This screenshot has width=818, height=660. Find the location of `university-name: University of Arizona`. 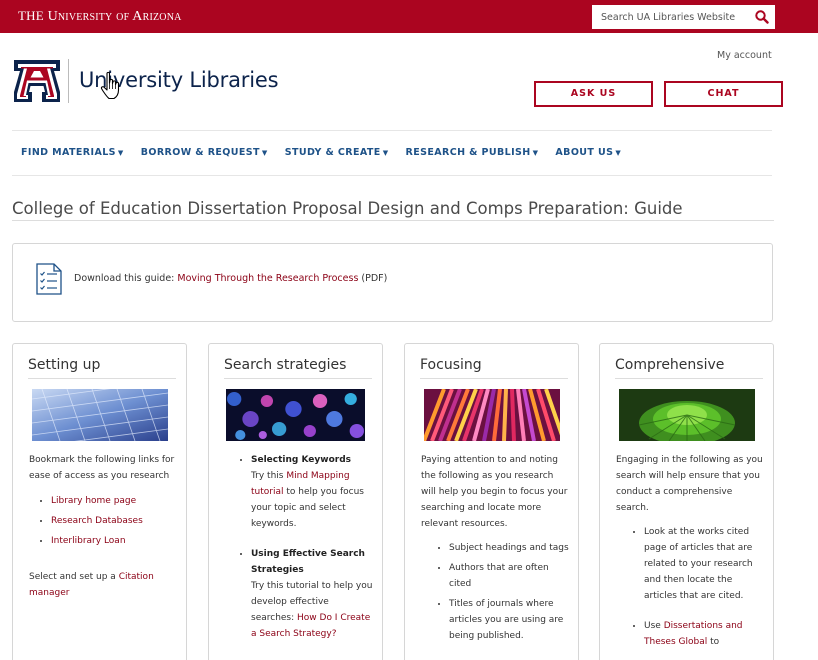

university-name: University of Arizona is located at coordinates (114, 16).